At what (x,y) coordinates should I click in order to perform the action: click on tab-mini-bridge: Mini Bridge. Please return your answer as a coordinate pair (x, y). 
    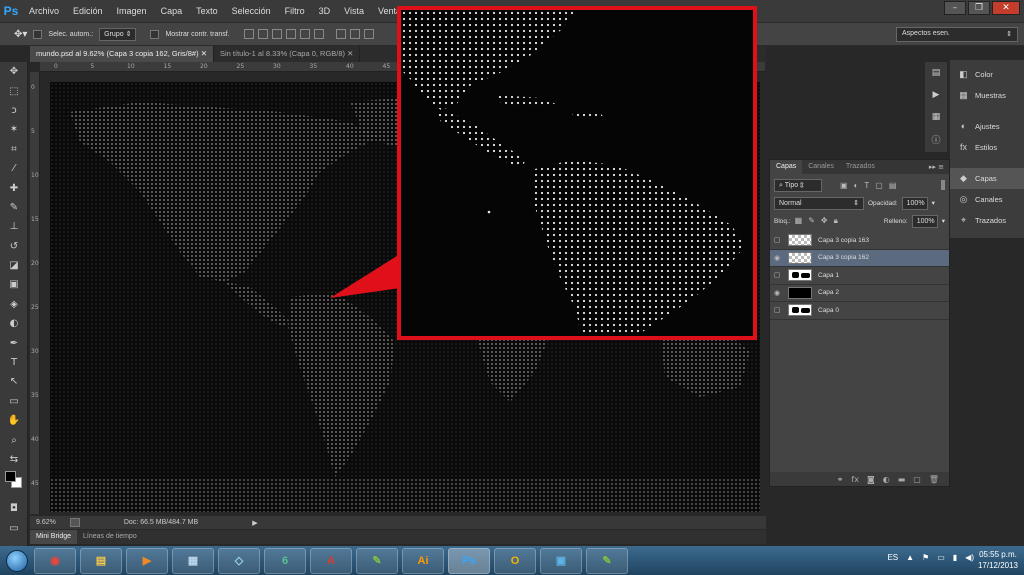
    Looking at the image, I should click on (54, 537).